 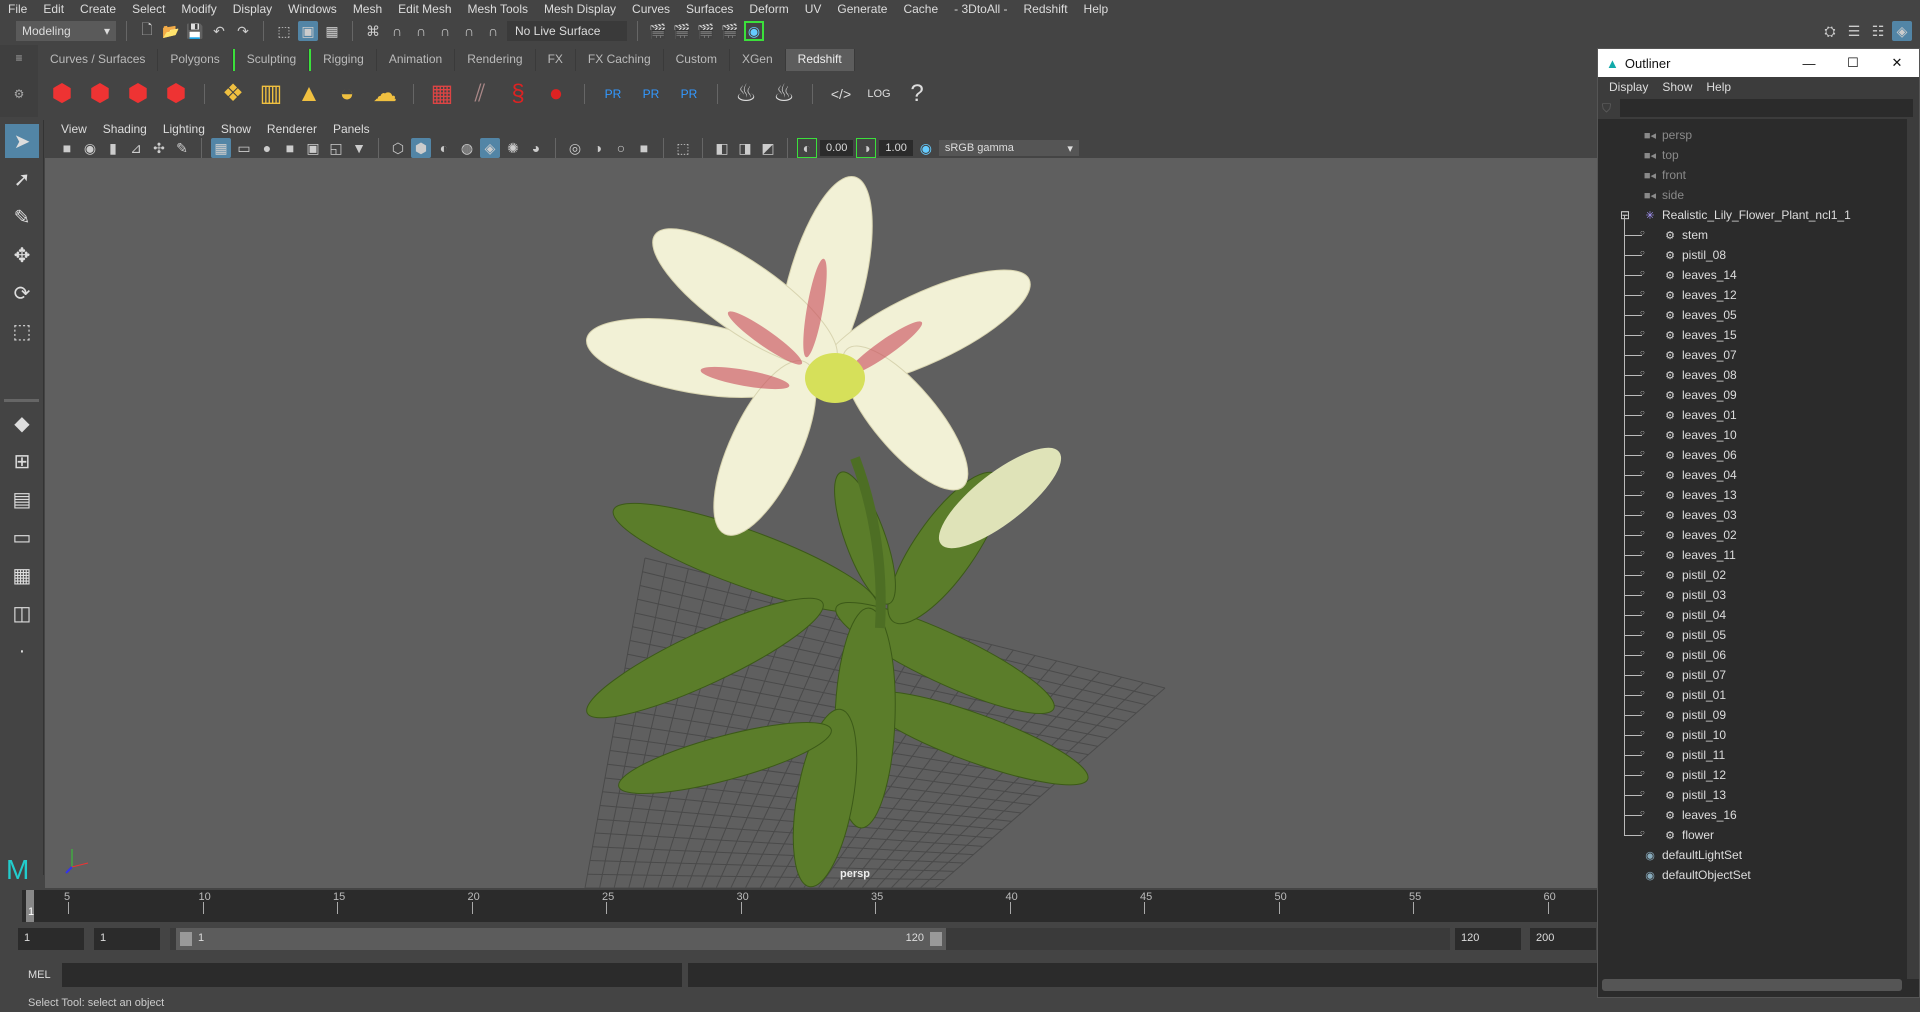 I want to click on outliner-horizontal-scrollbar, so click(x=1752, y=985).